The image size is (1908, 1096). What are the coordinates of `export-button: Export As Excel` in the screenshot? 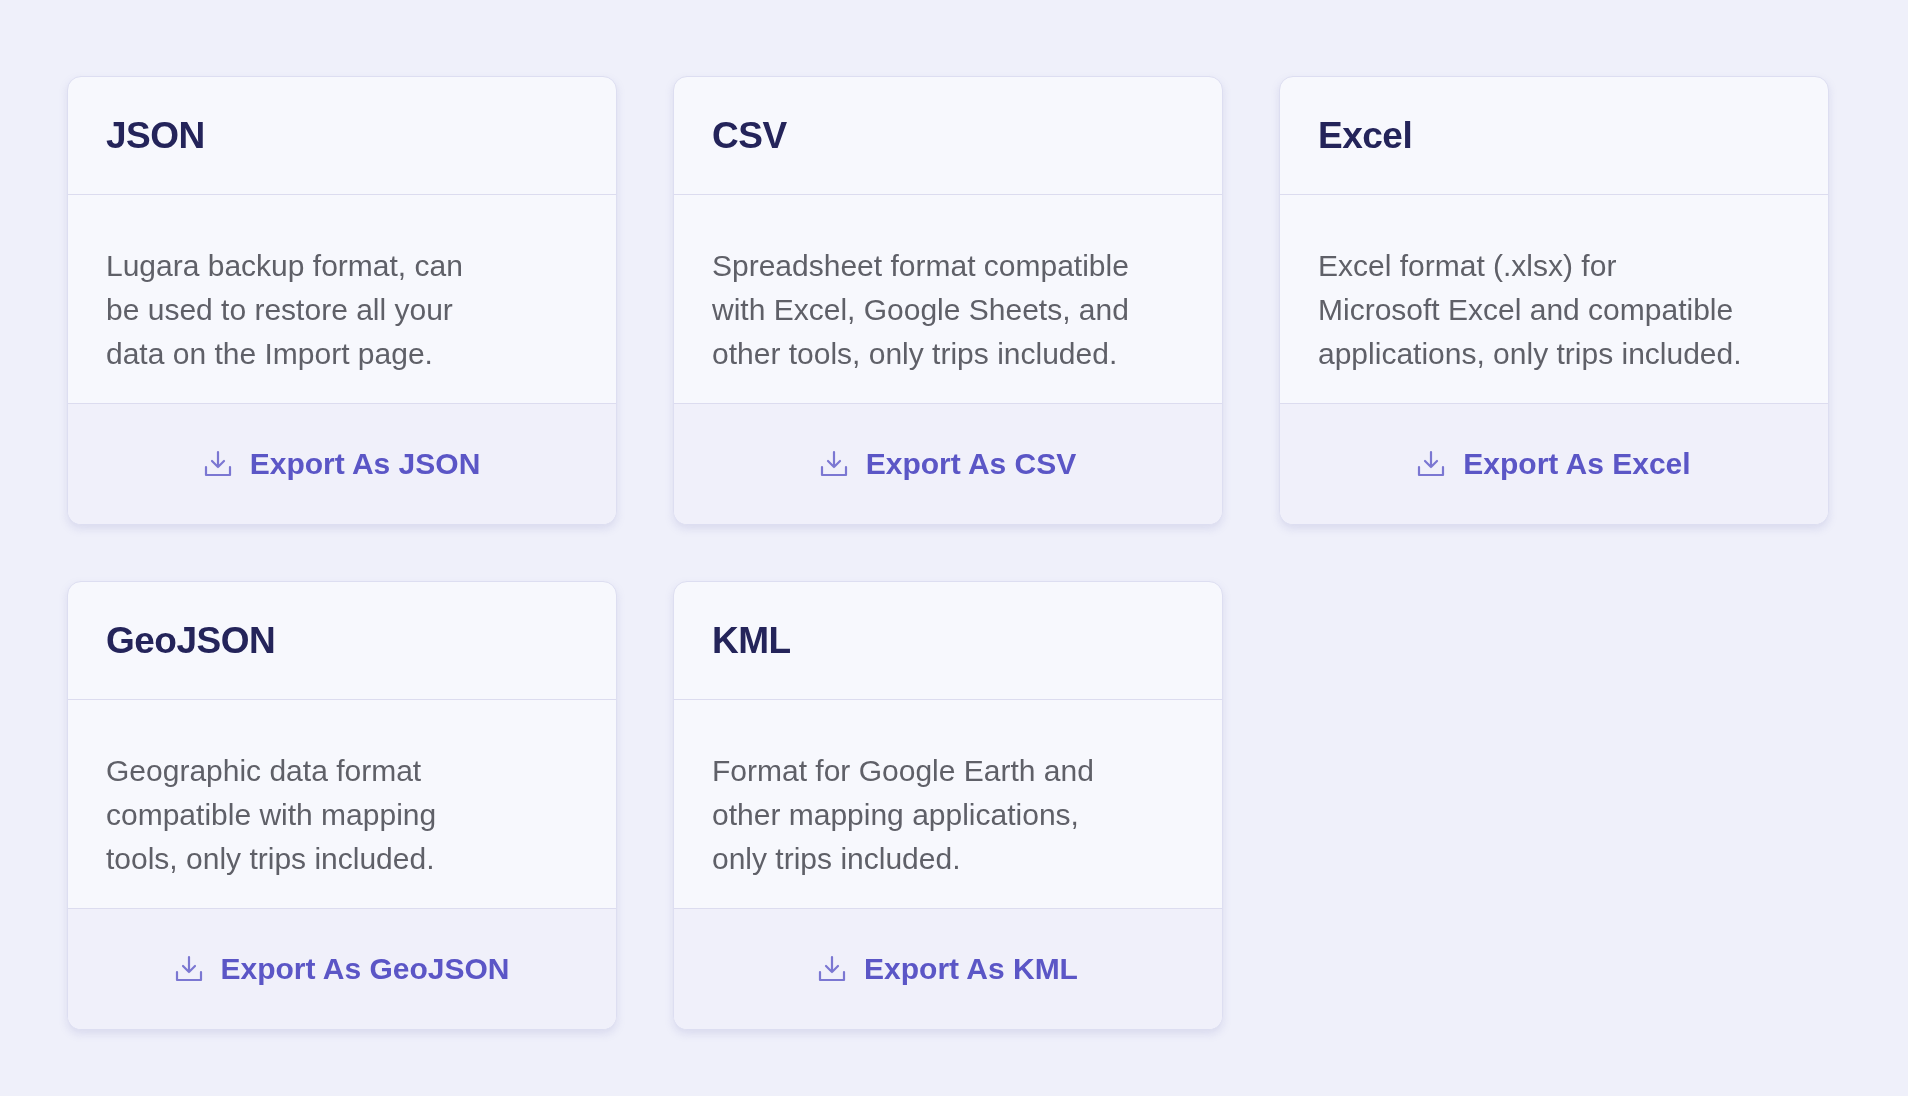 It's located at (1554, 464).